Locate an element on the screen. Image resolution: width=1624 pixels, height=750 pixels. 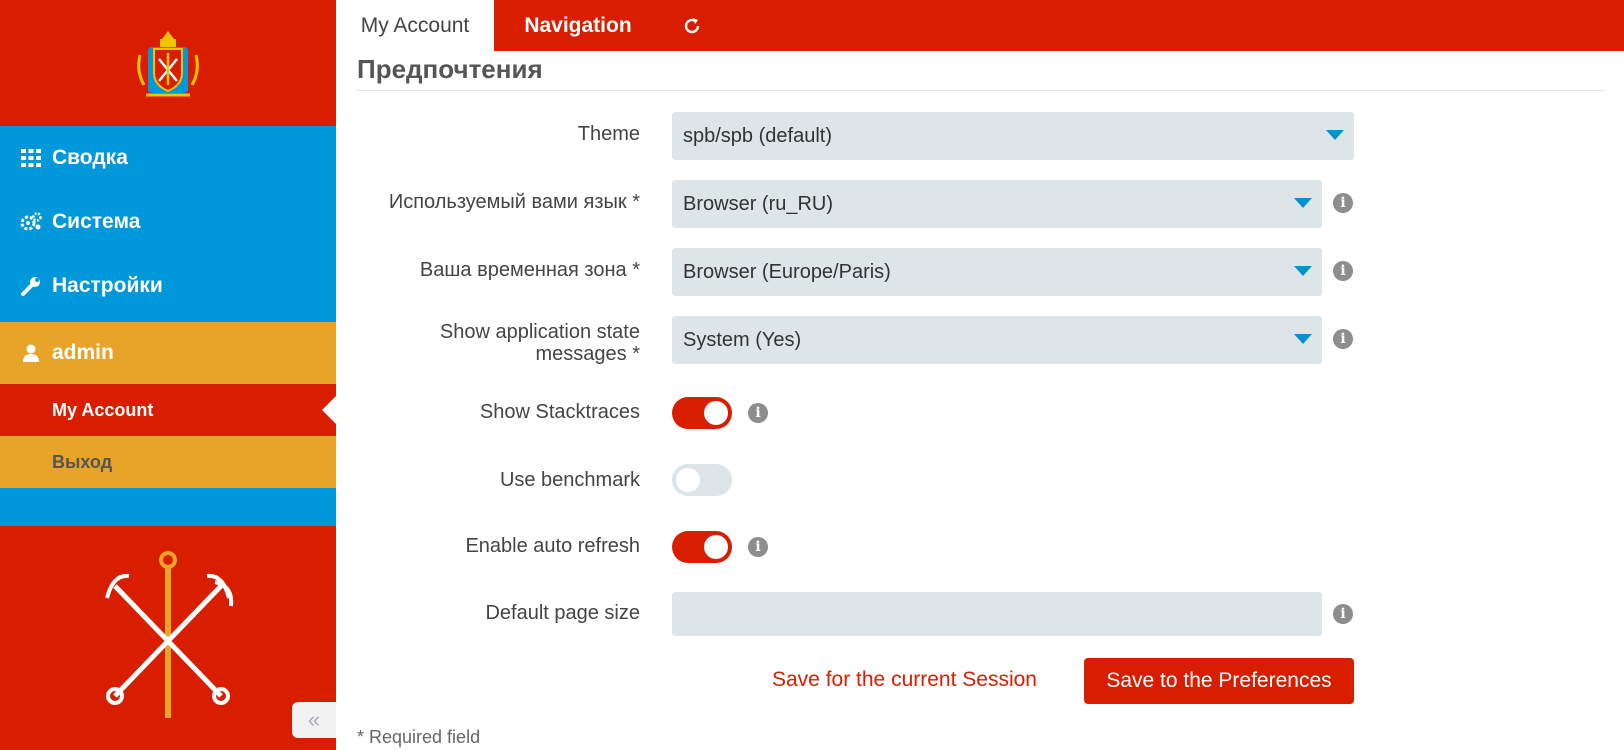
wrench-icon is located at coordinates (31, 286).